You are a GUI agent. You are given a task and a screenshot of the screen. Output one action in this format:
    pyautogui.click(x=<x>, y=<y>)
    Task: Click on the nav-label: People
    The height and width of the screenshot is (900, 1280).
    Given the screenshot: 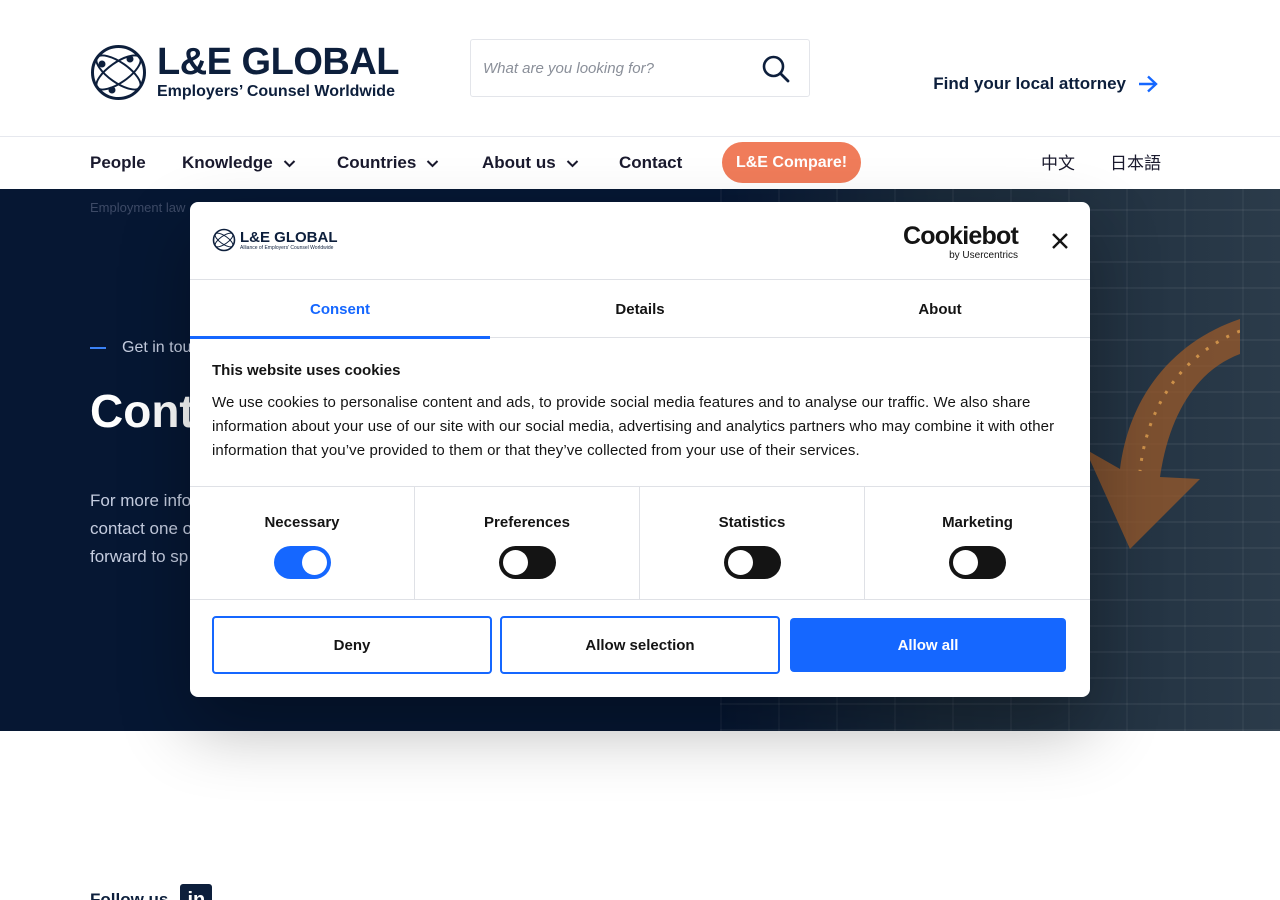 What is the action you would take?
    pyautogui.click(x=118, y=162)
    